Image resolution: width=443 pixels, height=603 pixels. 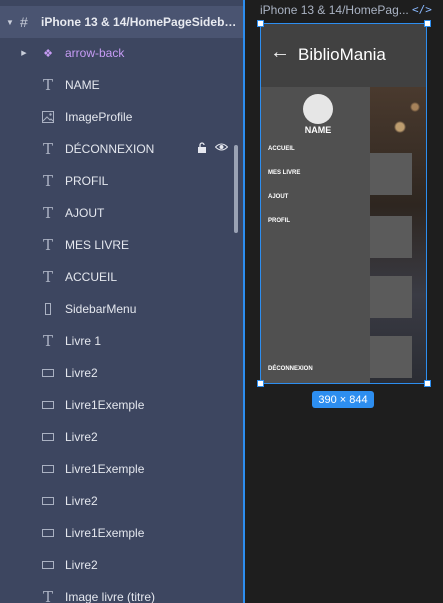 What do you see at coordinates (202, 149) in the screenshot?
I see `unlock-icon` at bounding box center [202, 149].